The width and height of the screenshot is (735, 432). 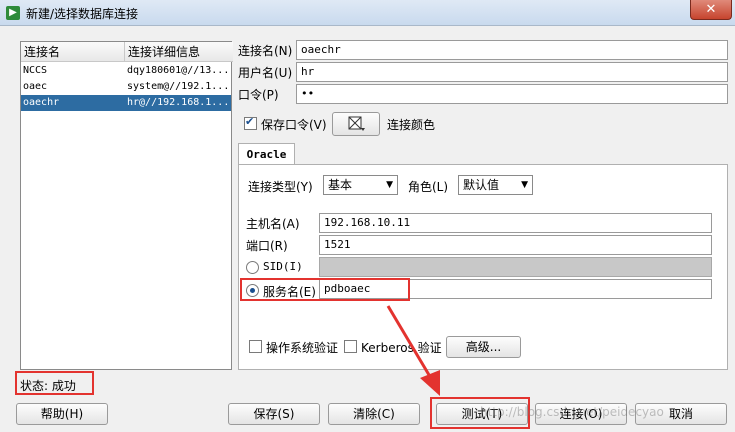 What do you see at coordinates (711, 10) in the screenshot?
I see `close-icon: ✕` at bounding box center [711, 10].